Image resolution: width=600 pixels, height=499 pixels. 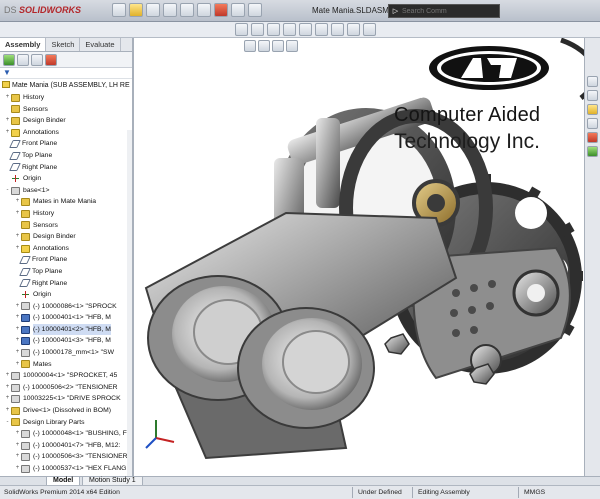 What do you see at coordinates (66, 376) in the screenshot?
I see `tree-item: +10000004<1> "SPROCKET, 45` at bounding box center [66, 376].